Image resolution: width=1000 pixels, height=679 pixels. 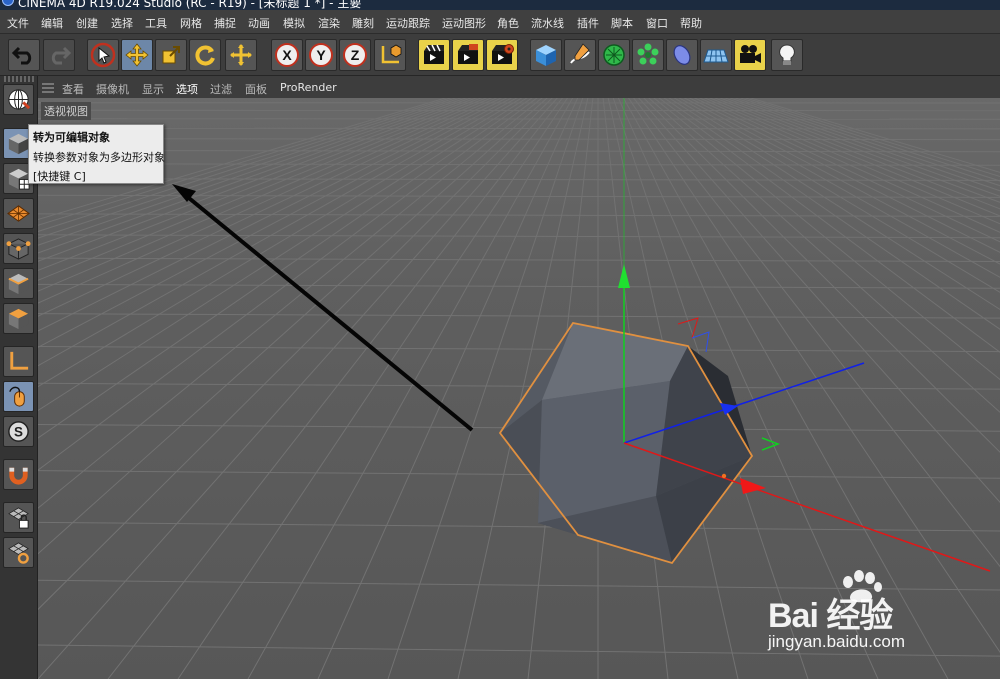 What do you see at coordinates (18, 431) in the screenshot?
I see `snap-button: S` at bounding box center [18, 431].